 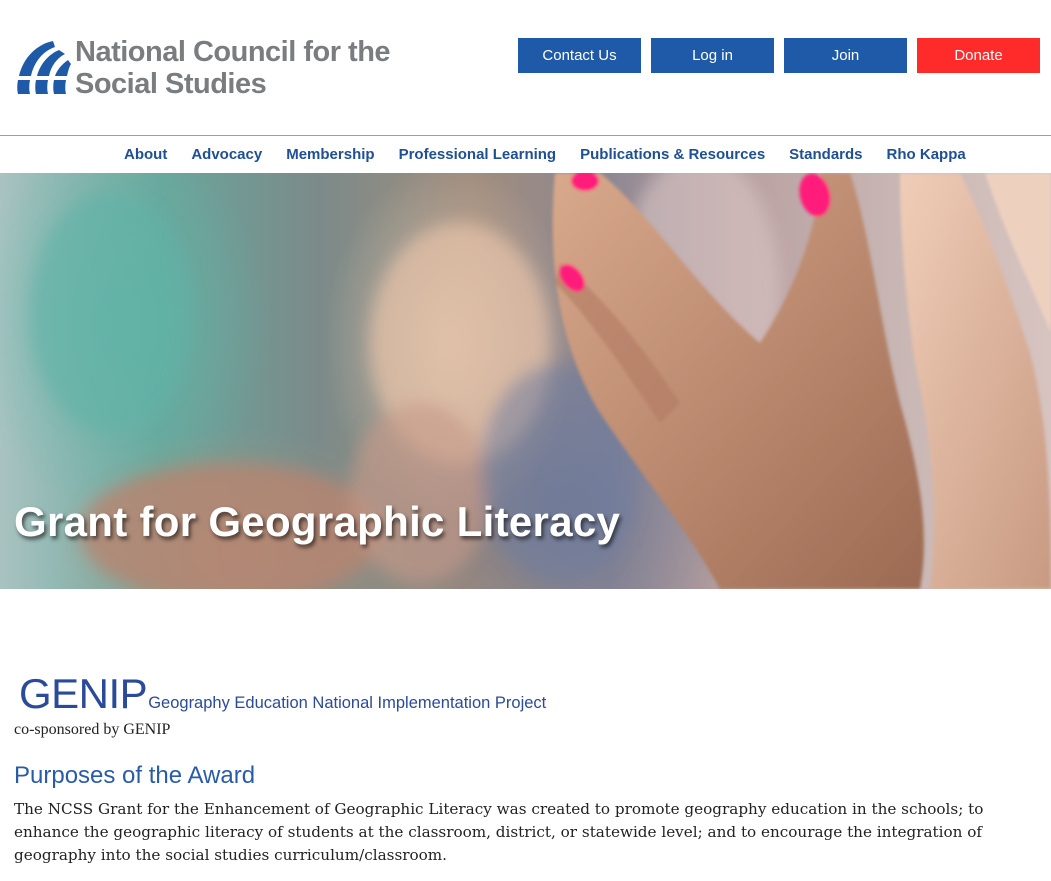 What do you see at coordinates (233, 52) in the screenshot?
I see `logo-line-1: National Council for the` at bounding box center [233, 52].